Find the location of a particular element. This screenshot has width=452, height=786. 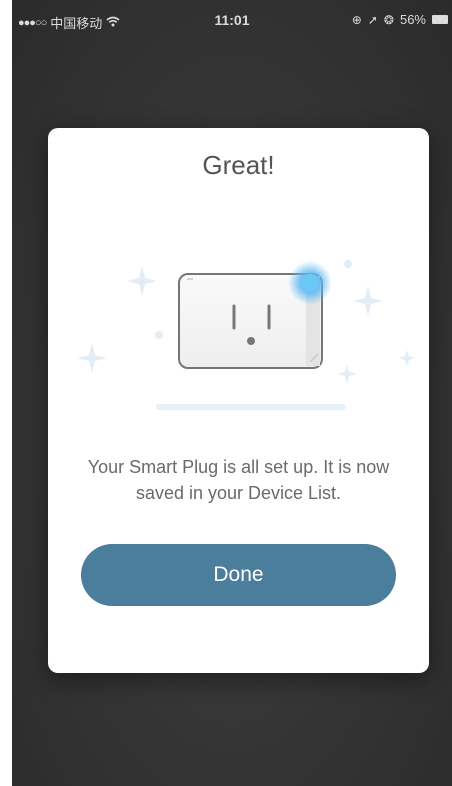

plug-shadow-bar is located at coordinates (251, 407).